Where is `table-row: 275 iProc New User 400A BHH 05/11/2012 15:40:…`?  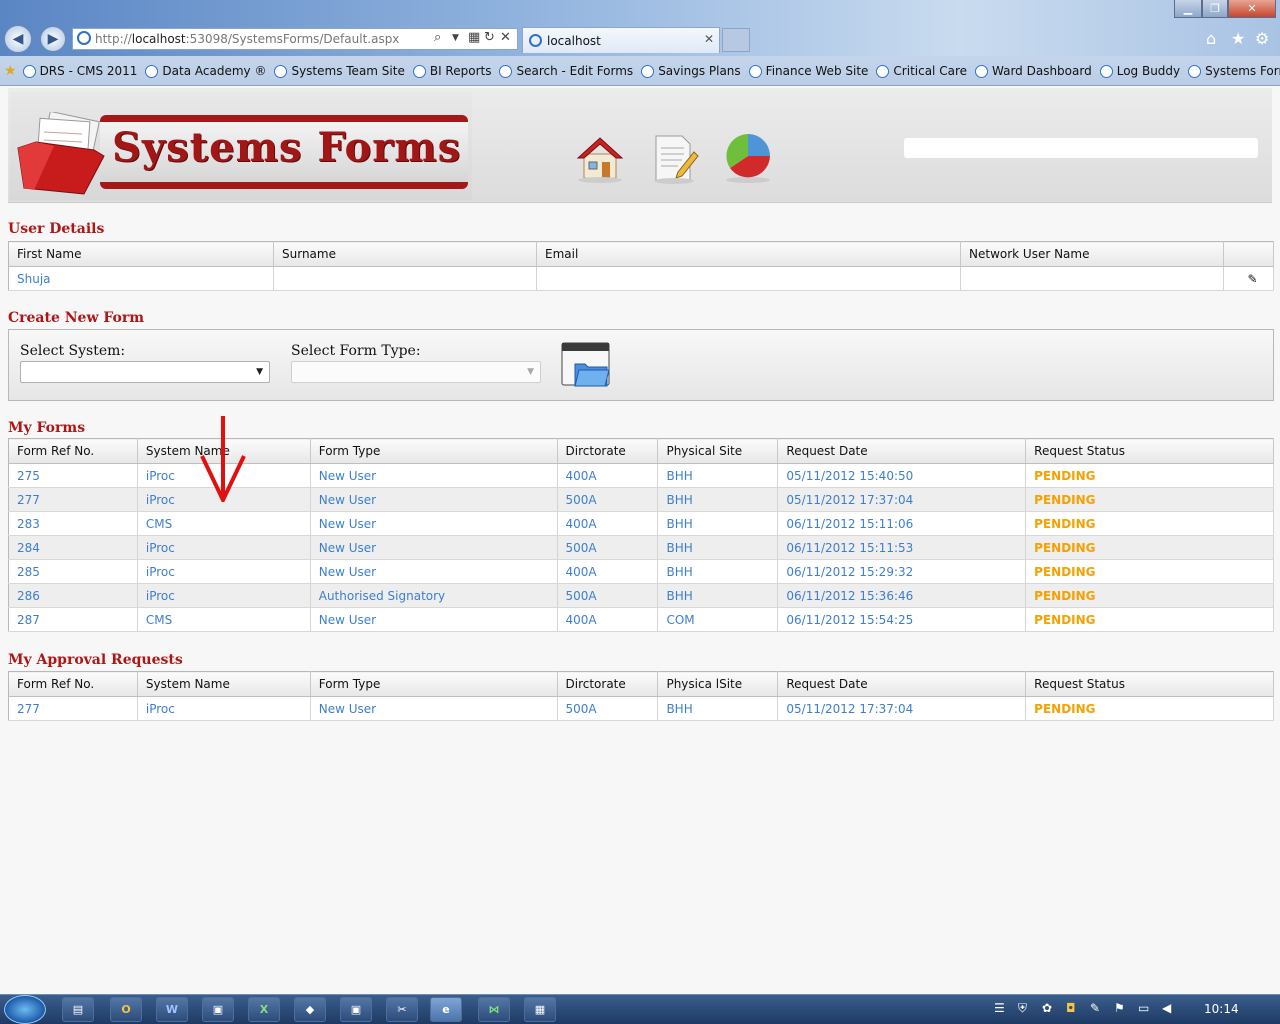
table-row: 275 iProc New User 400A BHH 05/11/2012 15:40:… is located at coordinates (641, 475).